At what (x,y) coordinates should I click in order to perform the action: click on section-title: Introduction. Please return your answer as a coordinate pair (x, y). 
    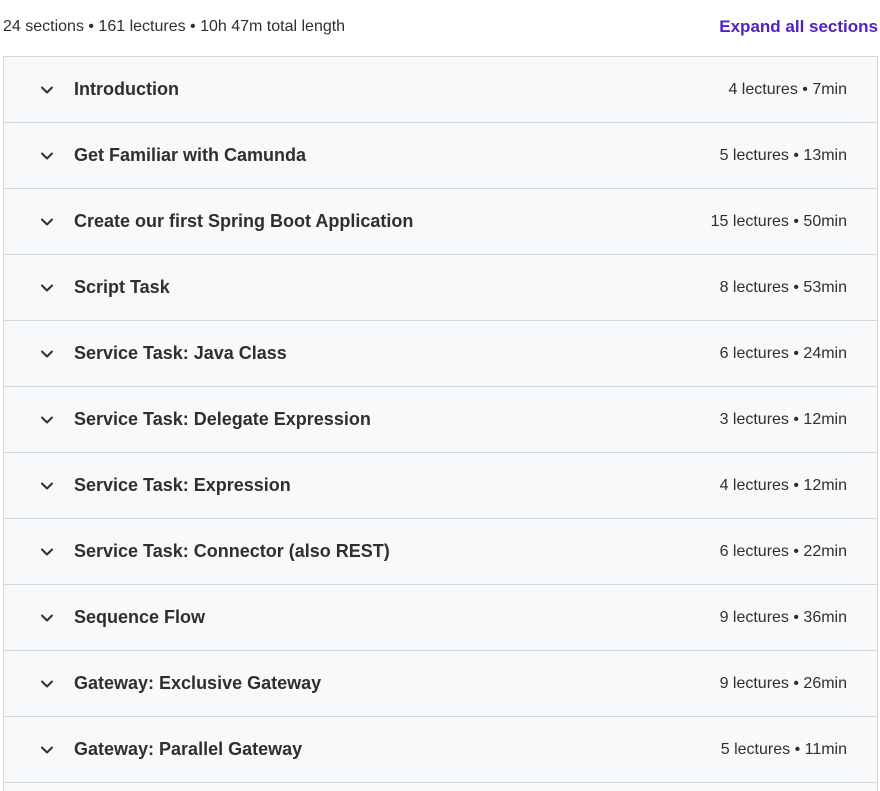
    Looking at the image, I should click on (126, 89).